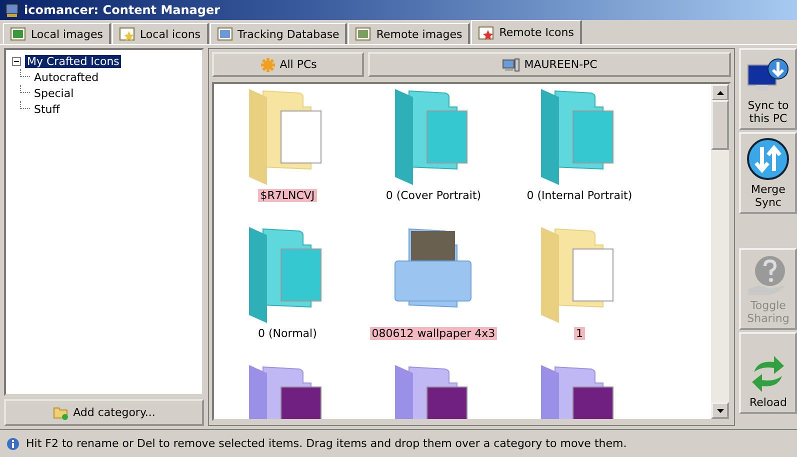  Describe the element at coordinates (224, 34) in the screenshot. I see `table-icon` at that location.